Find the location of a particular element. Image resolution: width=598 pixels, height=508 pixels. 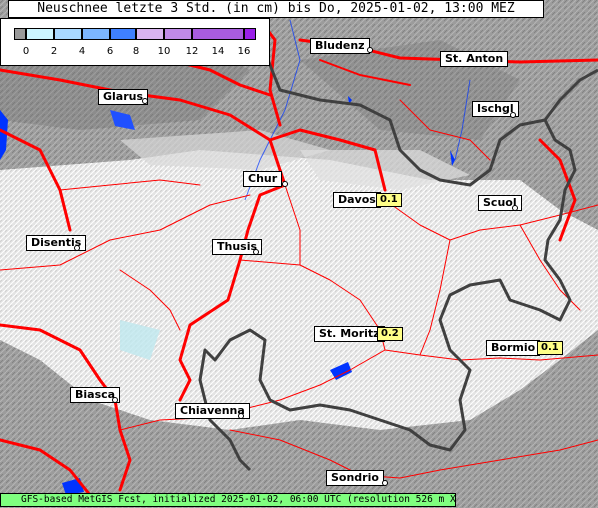

place-label-bludenz: Bludenz is located at coordinates (340, 46).